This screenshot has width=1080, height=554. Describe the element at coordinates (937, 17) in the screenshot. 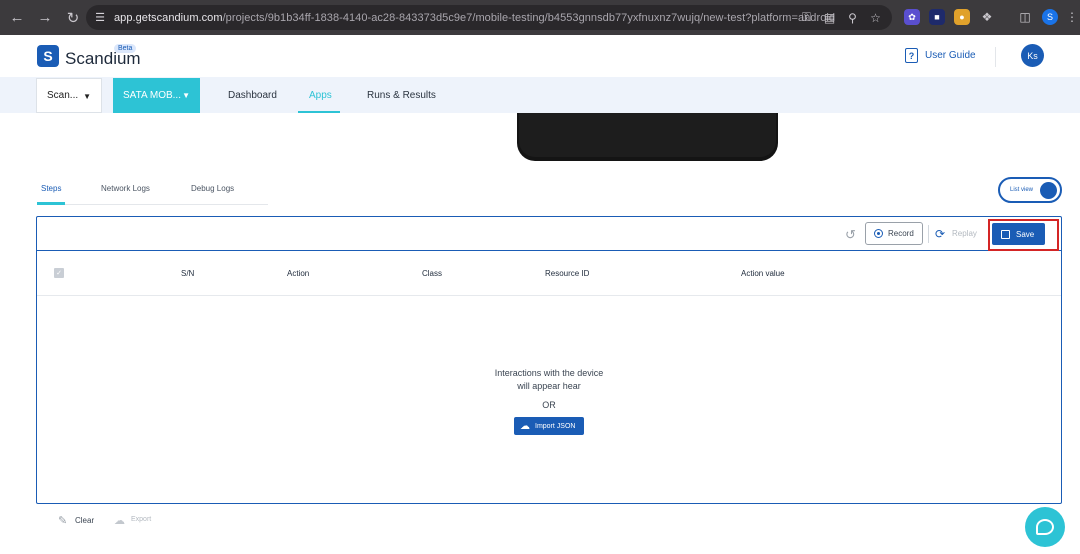

I see `extension-shield-icon: ■` at that location.